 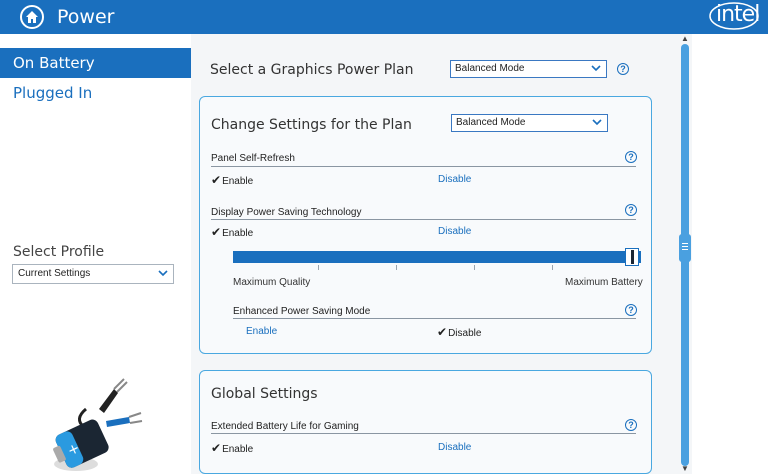 What do you see at coordinates (738, 14) in the screenshot?
I see `brand-text: intel` at bounding box center [738, 14].